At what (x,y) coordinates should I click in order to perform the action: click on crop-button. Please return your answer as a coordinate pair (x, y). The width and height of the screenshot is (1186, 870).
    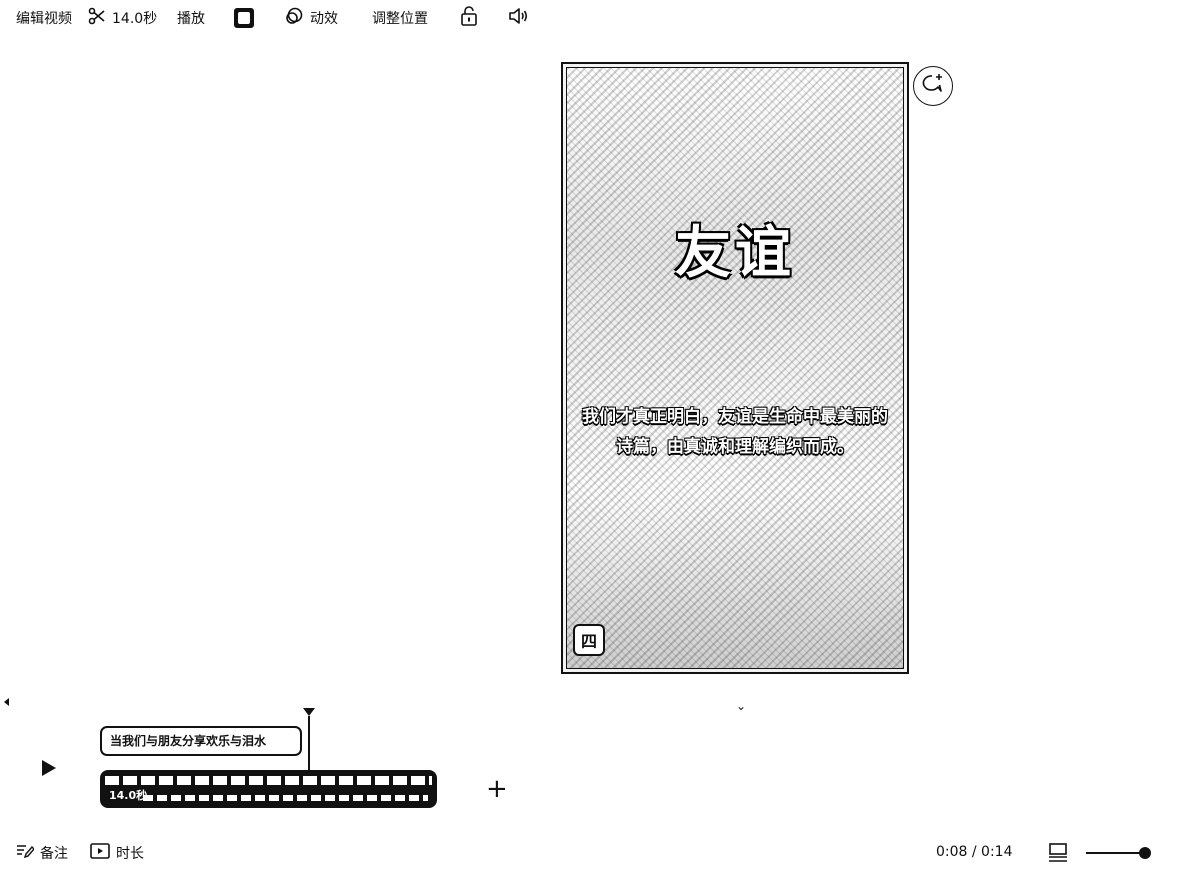
    Looking at the image, I should click on (244, 18).